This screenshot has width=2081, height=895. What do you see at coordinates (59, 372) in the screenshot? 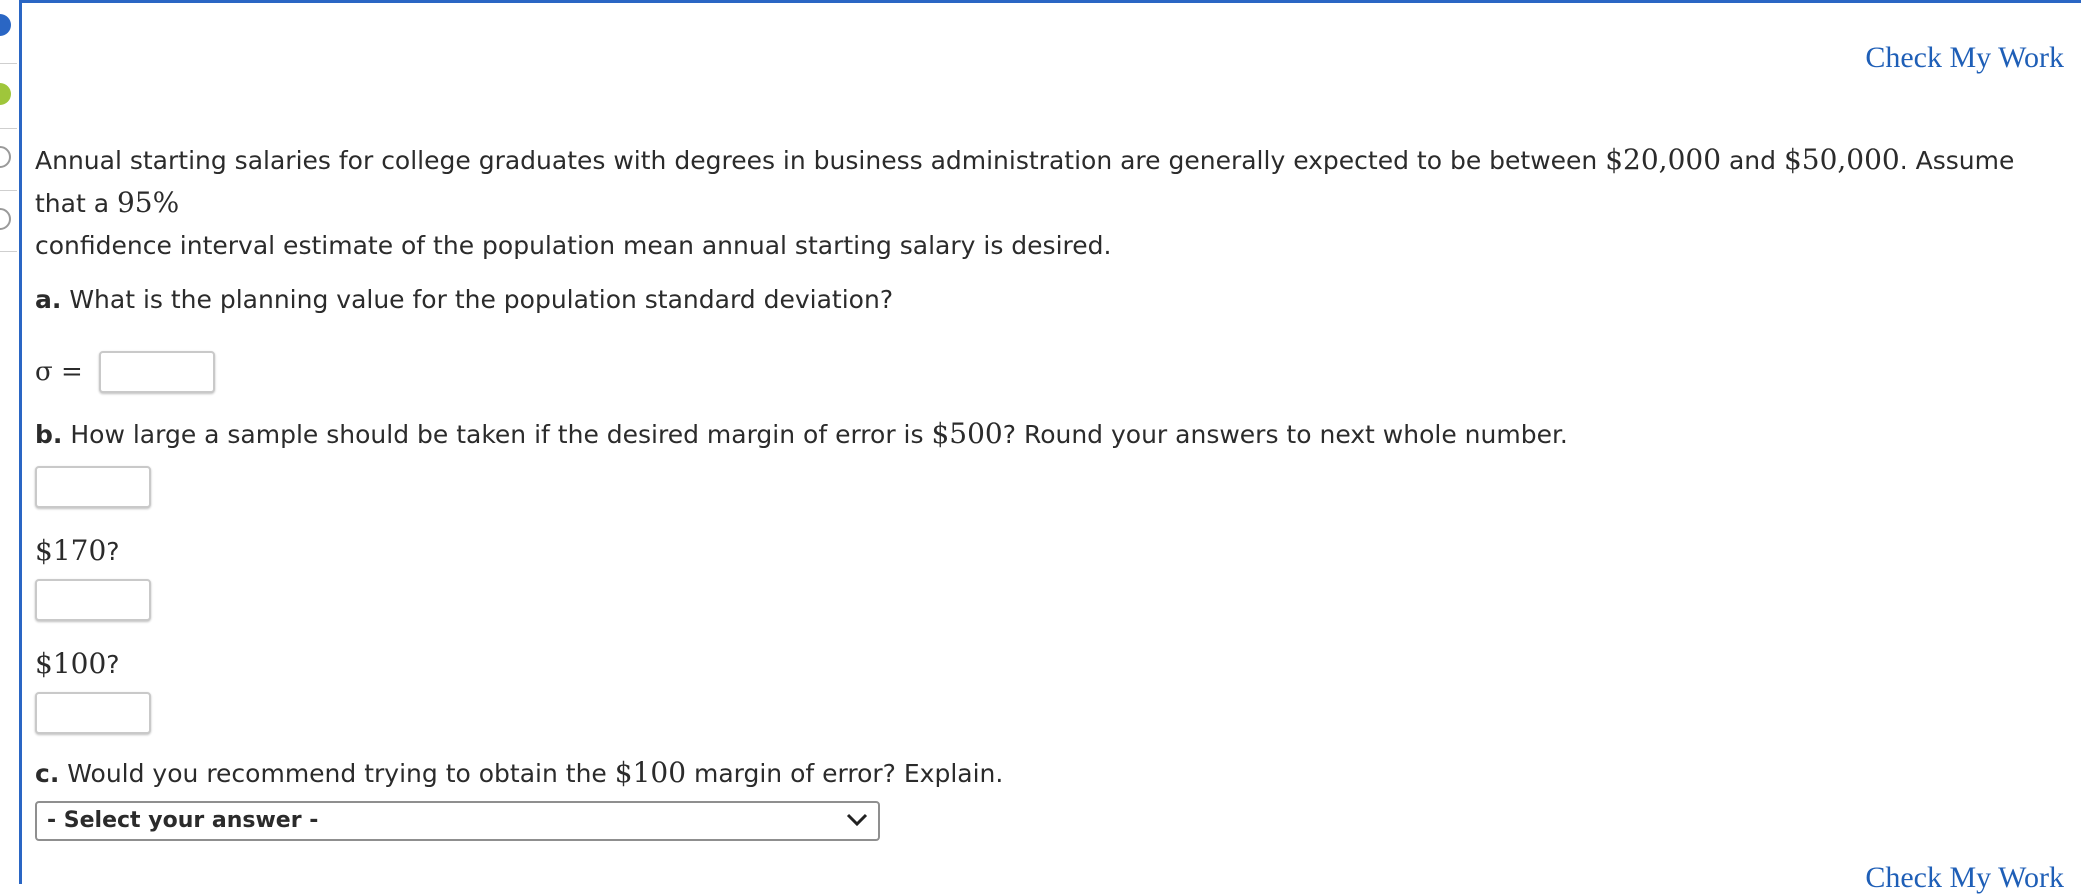
I see `sigma-label: σ =` at bounding box center [59, 372].